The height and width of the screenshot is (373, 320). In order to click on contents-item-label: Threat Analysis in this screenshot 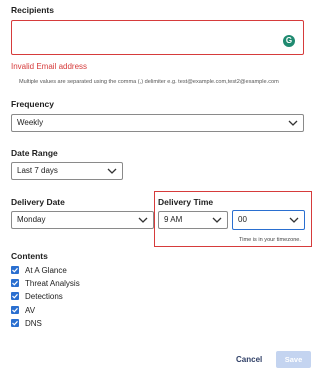, I will do `click(52, 283)`.